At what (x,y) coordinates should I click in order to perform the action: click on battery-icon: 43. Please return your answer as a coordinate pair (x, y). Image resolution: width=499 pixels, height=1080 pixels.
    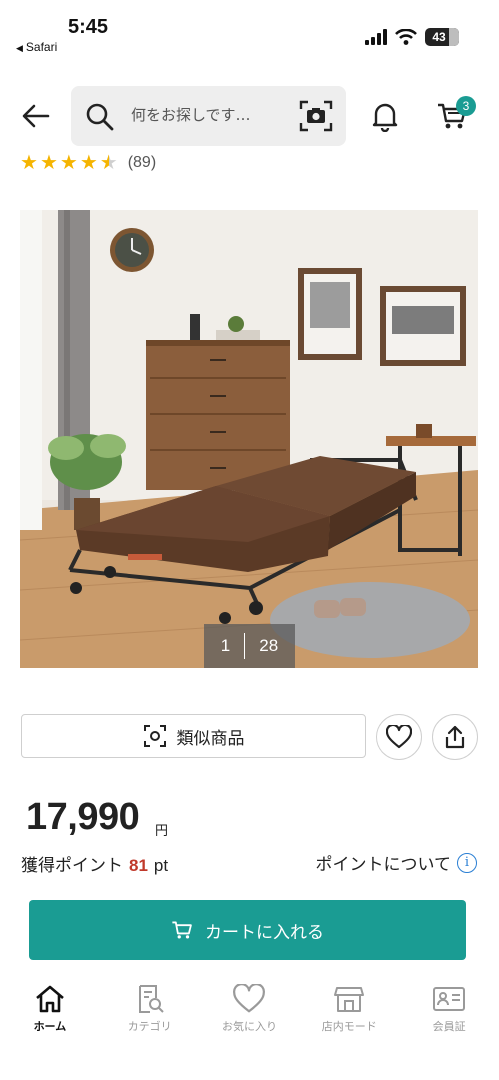
    Looking at the image, I should click on (442, 37).